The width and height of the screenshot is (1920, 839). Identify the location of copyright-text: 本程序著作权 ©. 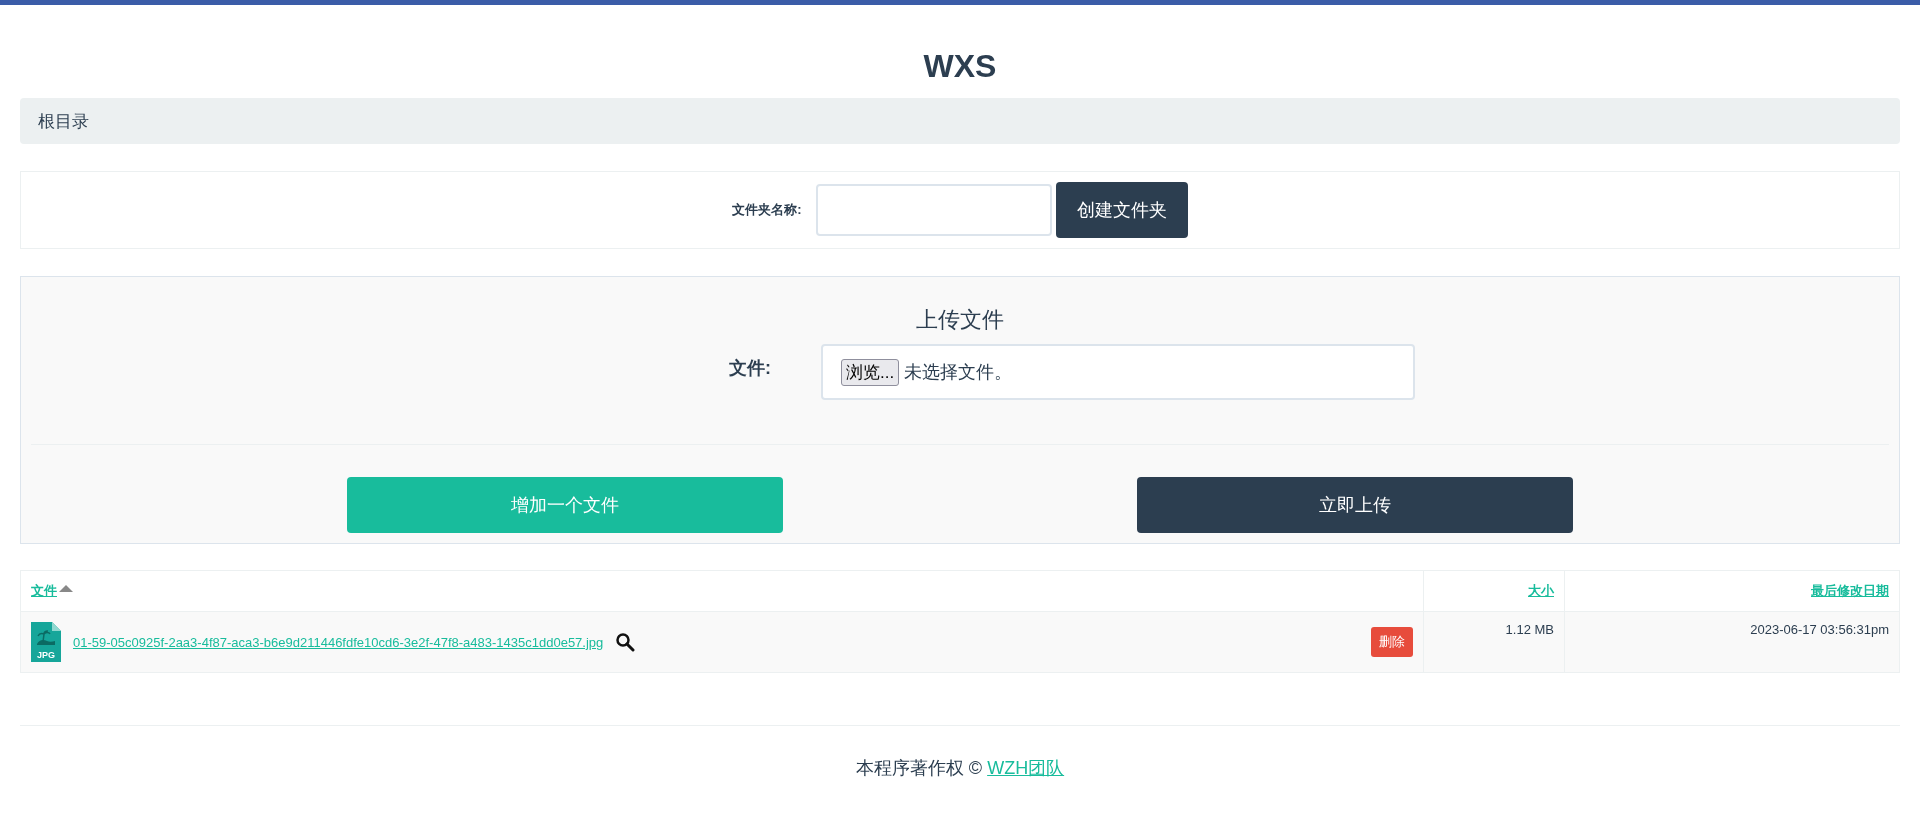
(919, 768).